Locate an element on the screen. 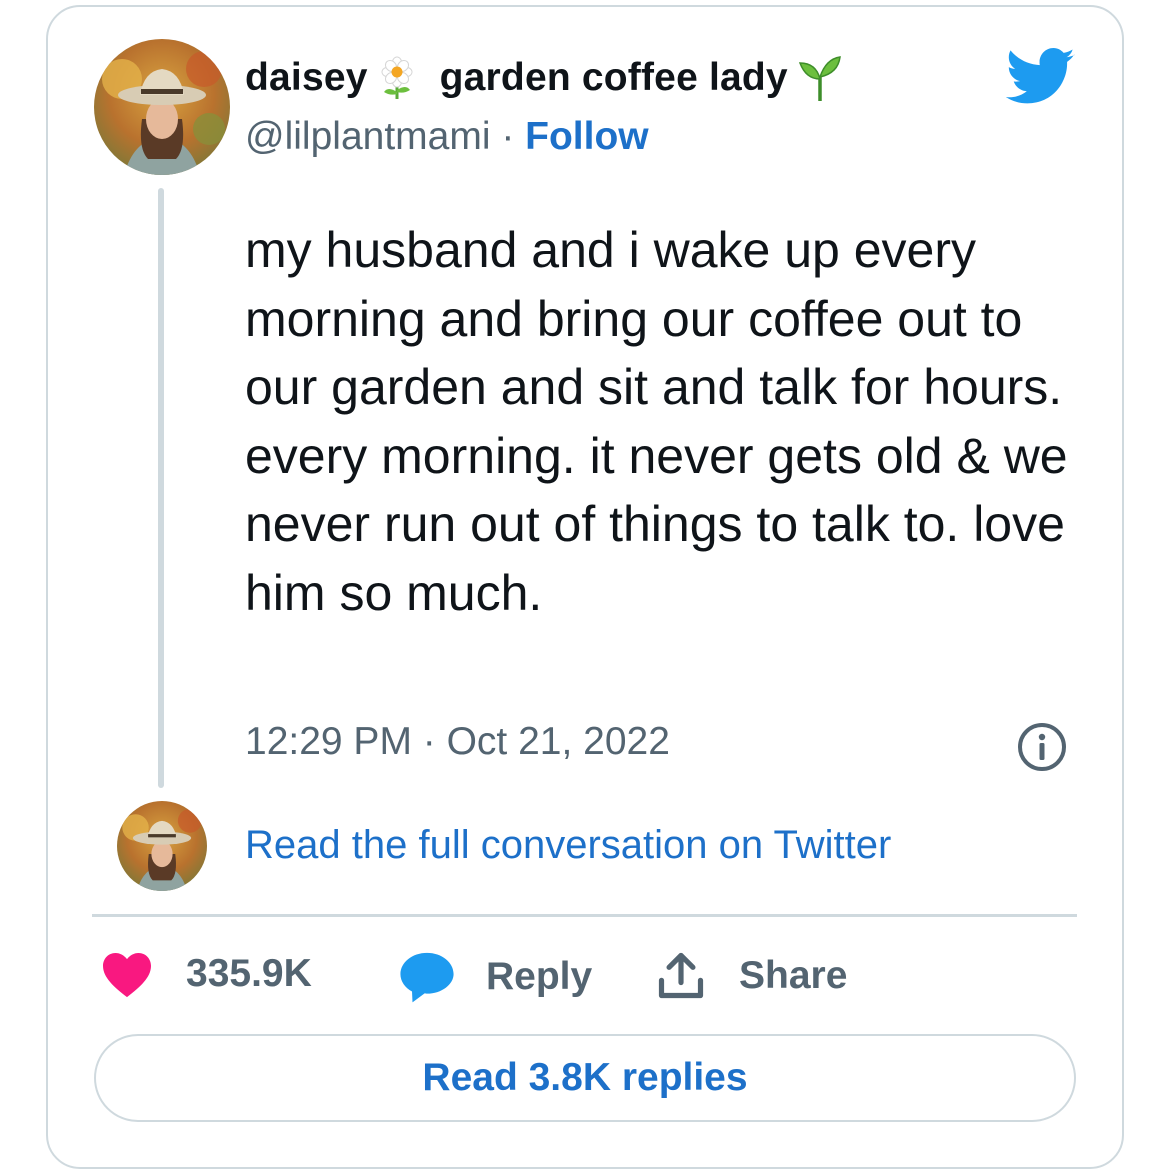 This screenshot has height=1173, width=1170. tweet-timestamp: 12:29 PM · Oct 21, 2022 is located at coordinates (457, 742).